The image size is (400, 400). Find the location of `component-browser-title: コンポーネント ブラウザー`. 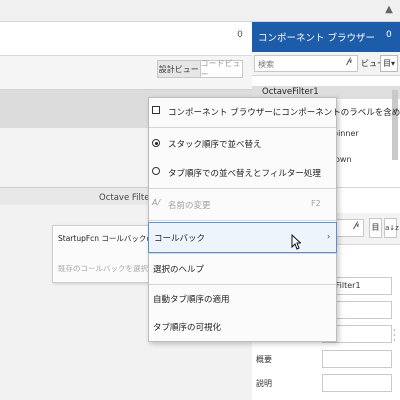

component-browser-title: コンポーネント ブラウザー is located at coordinates (317, 38).